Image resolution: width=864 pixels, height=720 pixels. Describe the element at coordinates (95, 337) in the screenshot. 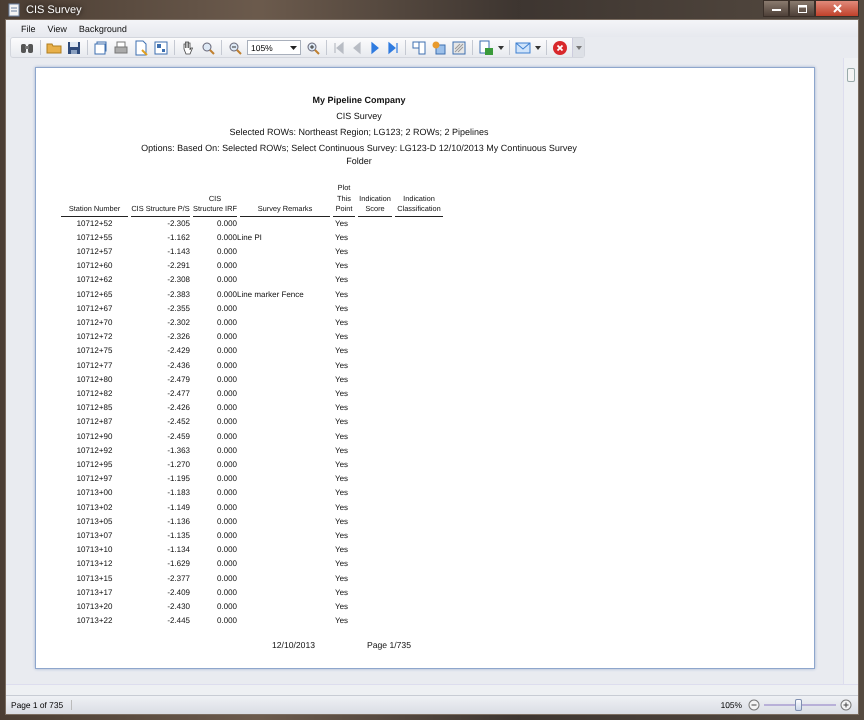

I see `table-cell-text: 10712+72` at that location.